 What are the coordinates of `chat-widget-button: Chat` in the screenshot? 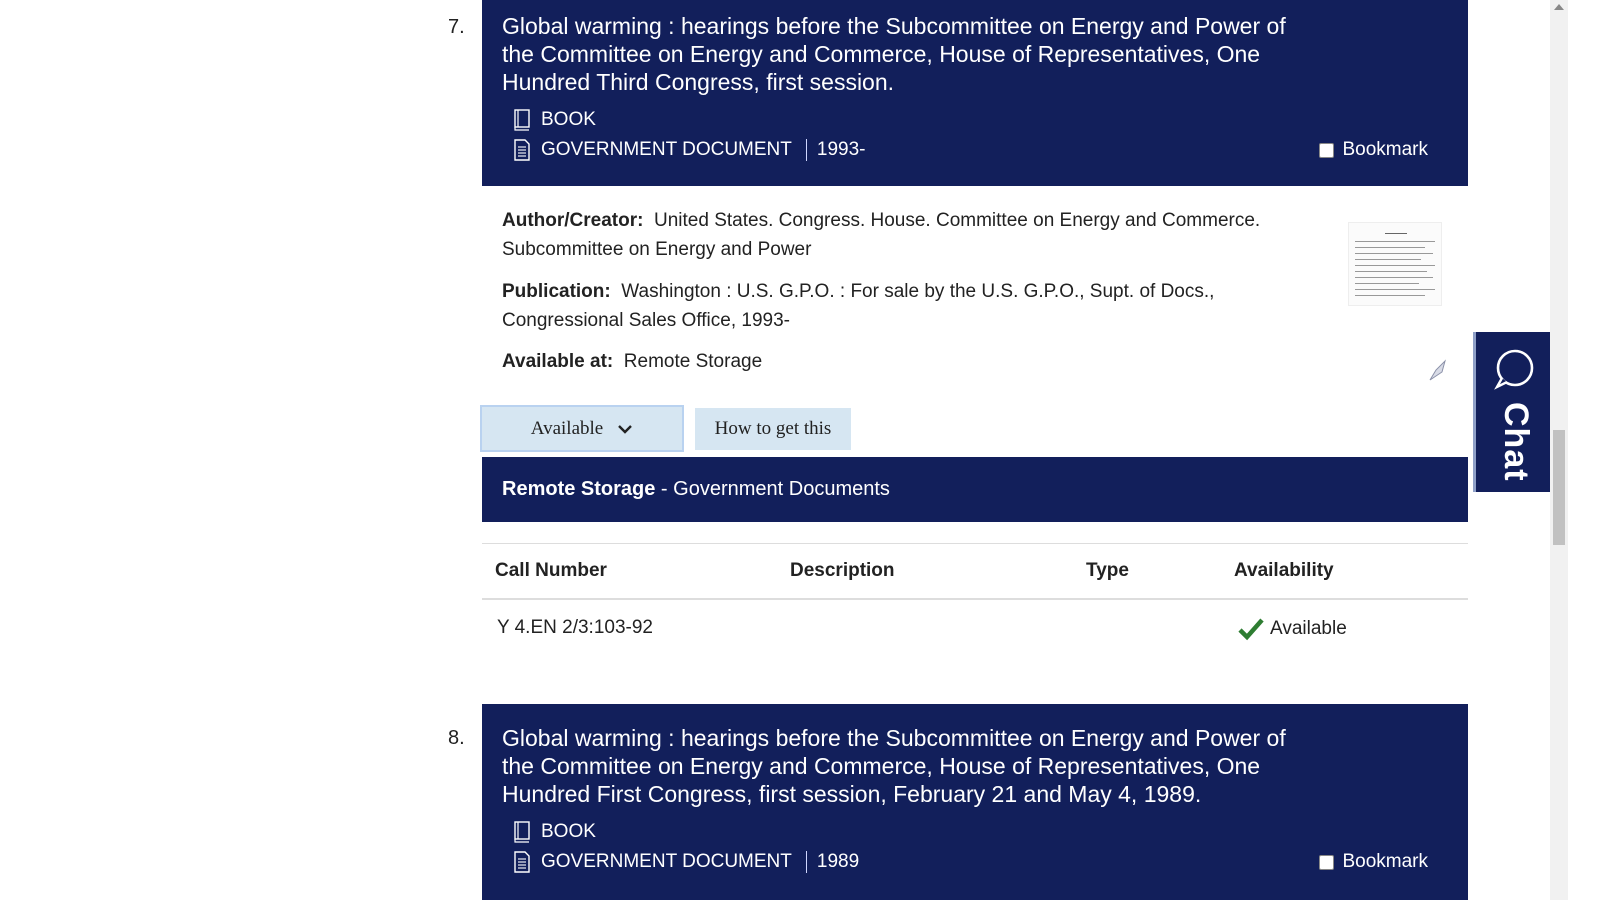 It's located at (1511, 412).